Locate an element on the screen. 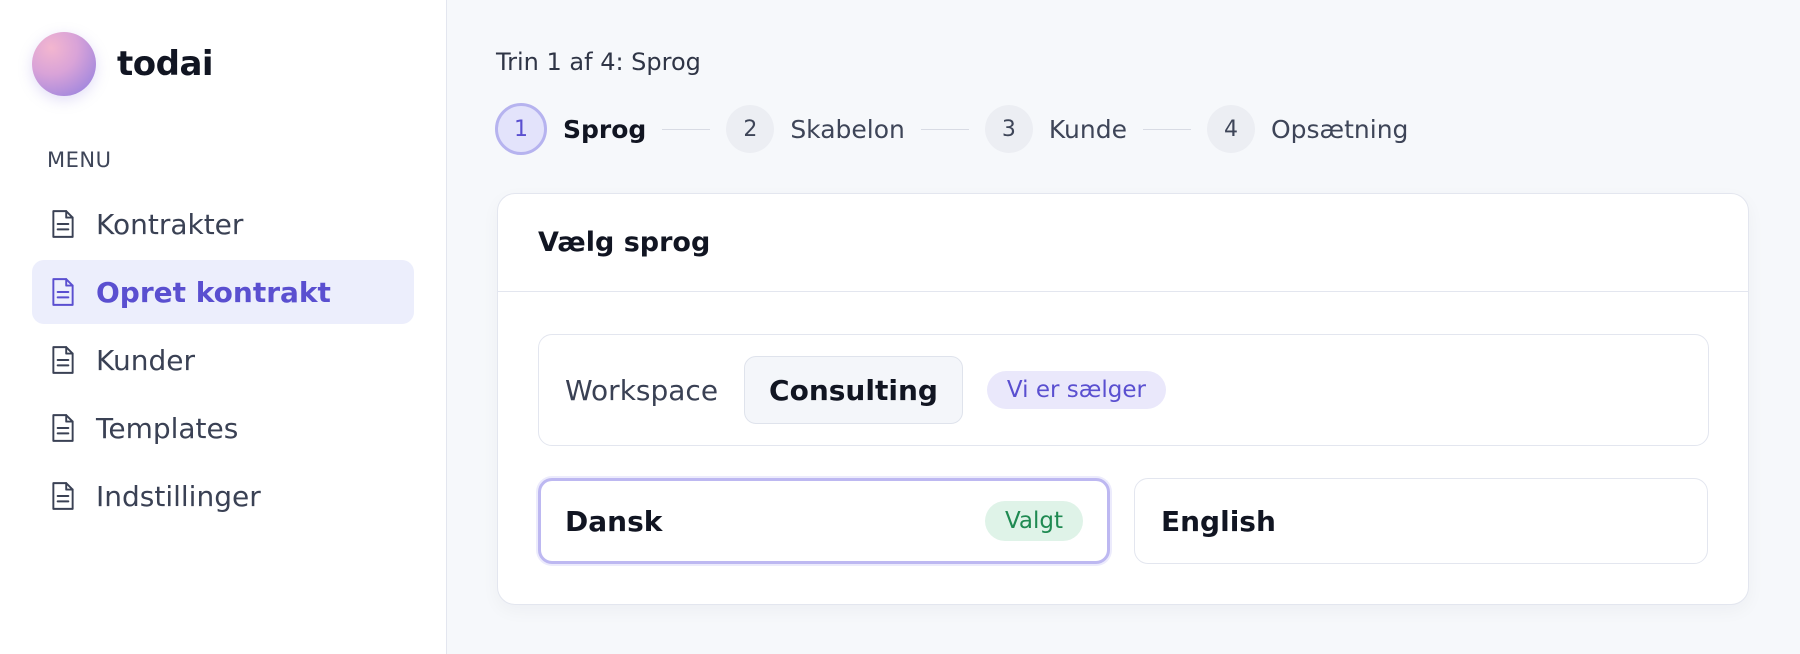 The width and height of the screenshot is (1800, 654). workspace-value: Consulting is located at coordinates (853, 390).